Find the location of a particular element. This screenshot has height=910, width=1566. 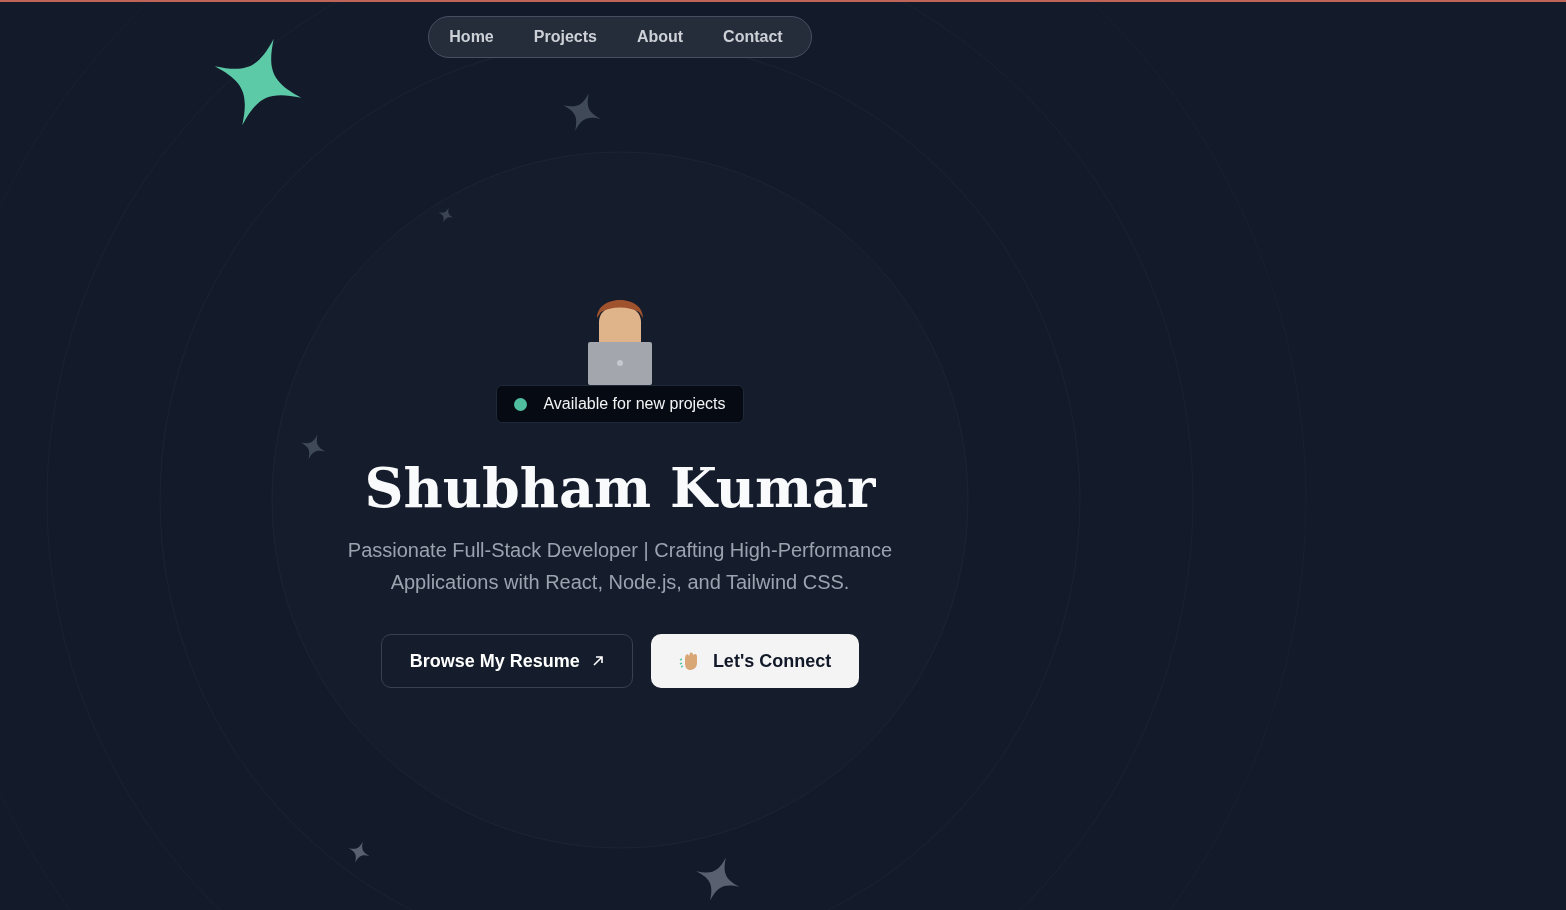

status-text: Available for new projects is located at coordinates (634, 404).